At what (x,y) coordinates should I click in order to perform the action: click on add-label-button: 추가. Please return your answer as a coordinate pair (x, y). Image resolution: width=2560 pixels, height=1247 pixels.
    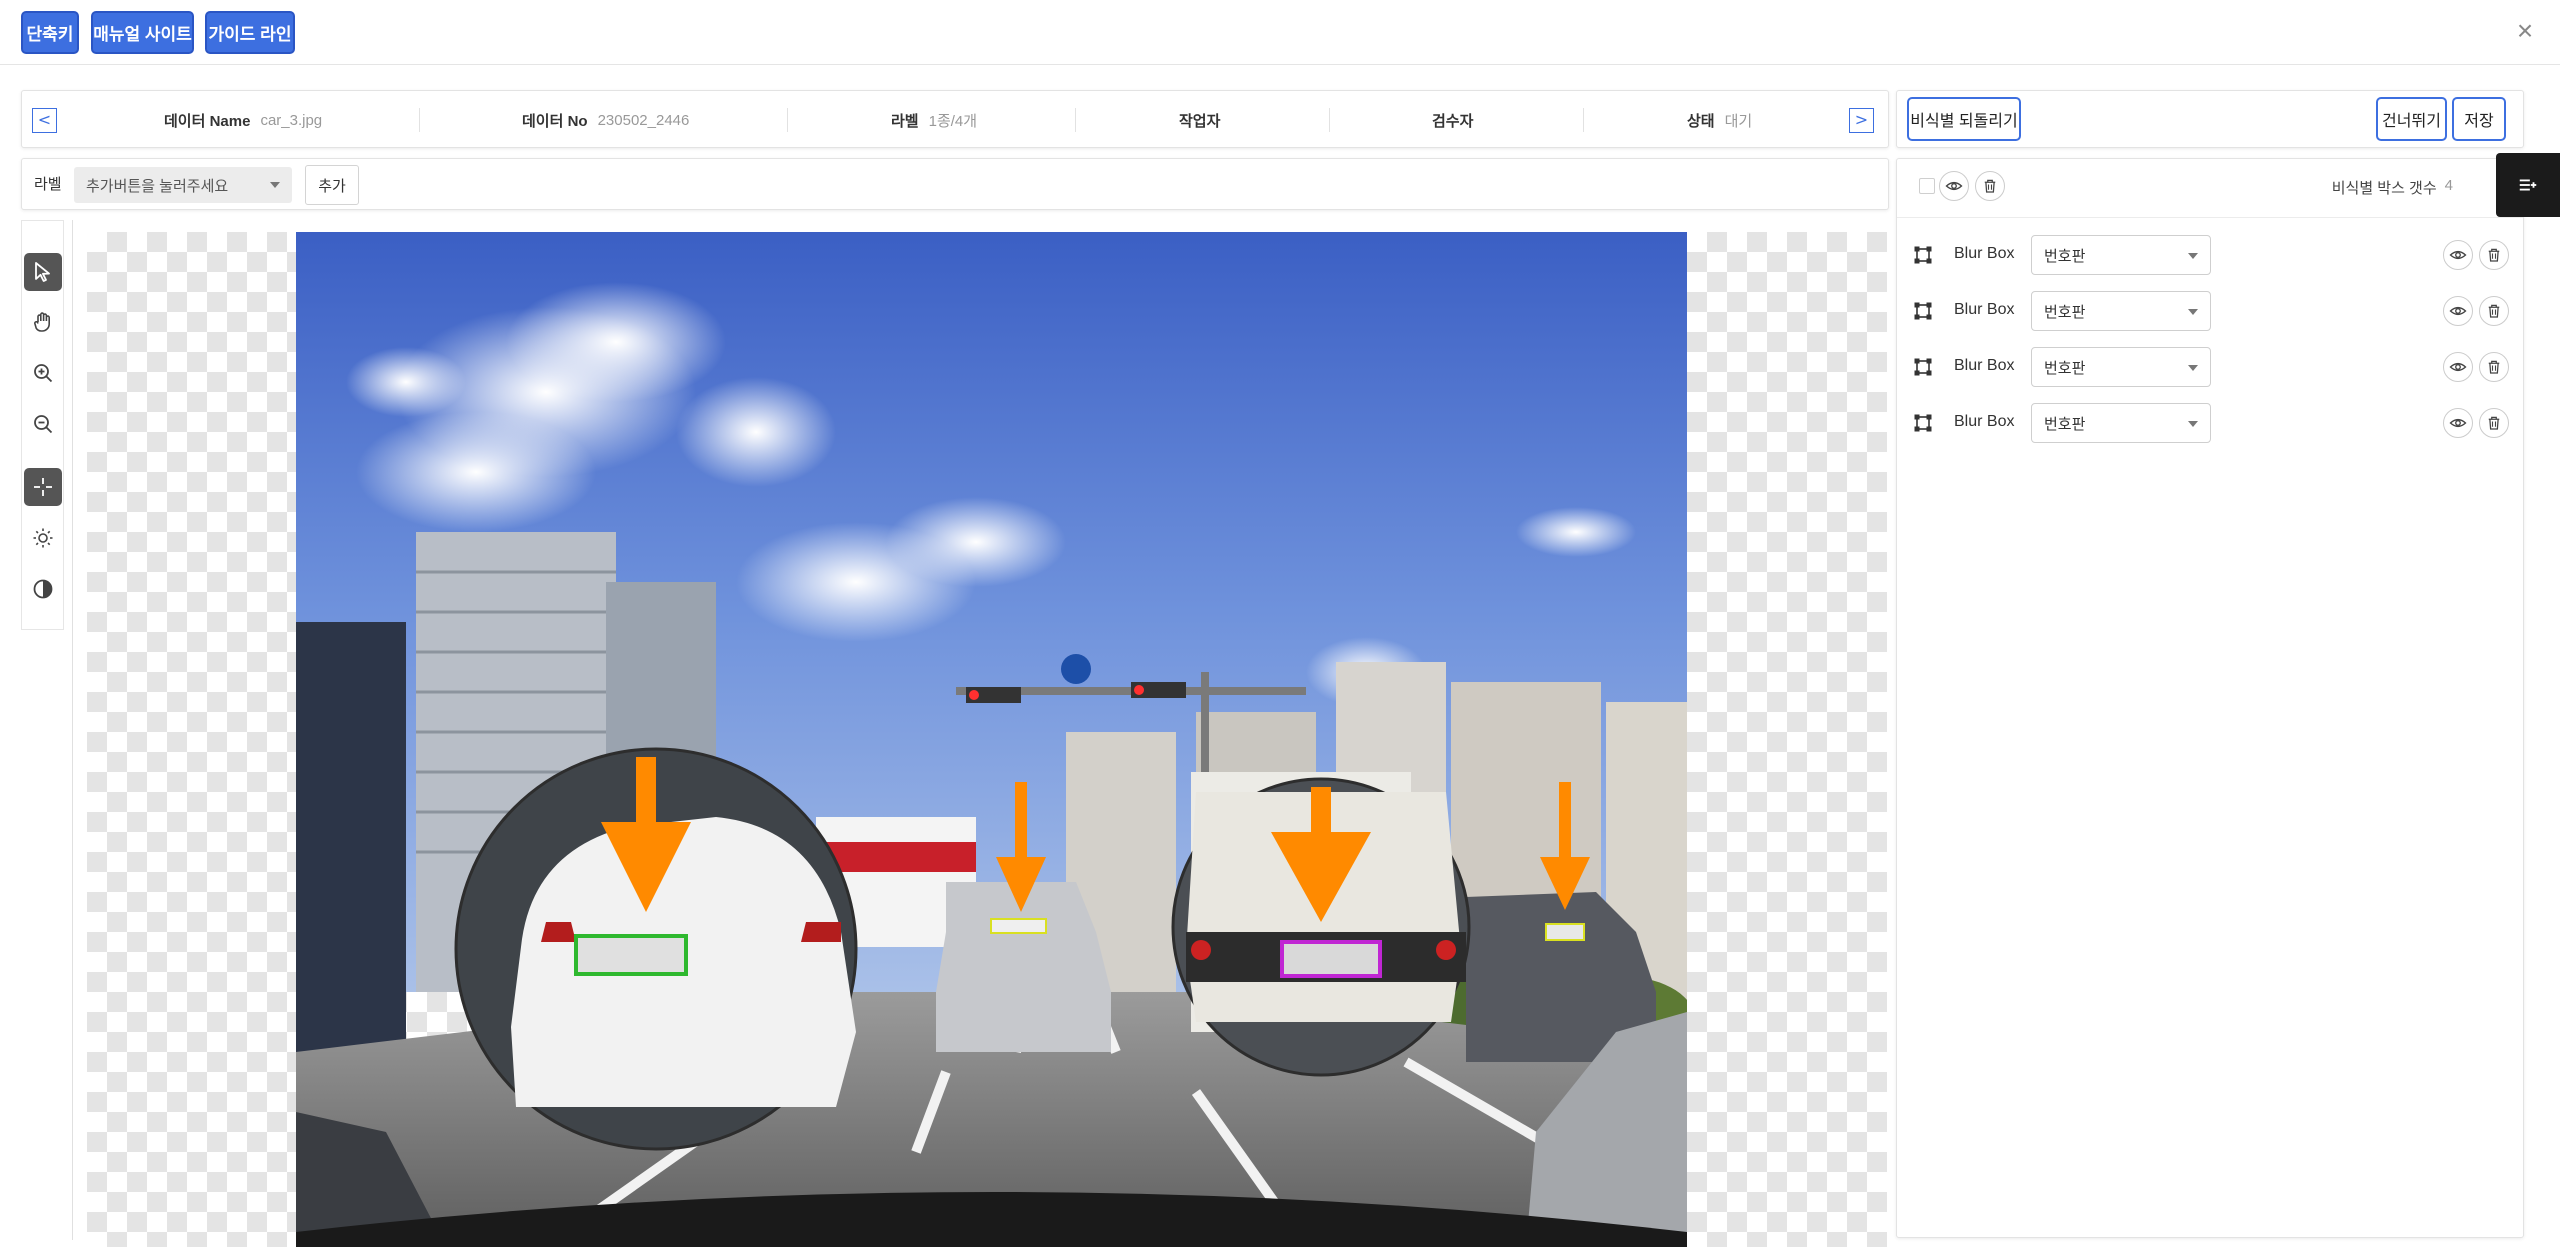
    Looking at the image, I should click on (332, 185).